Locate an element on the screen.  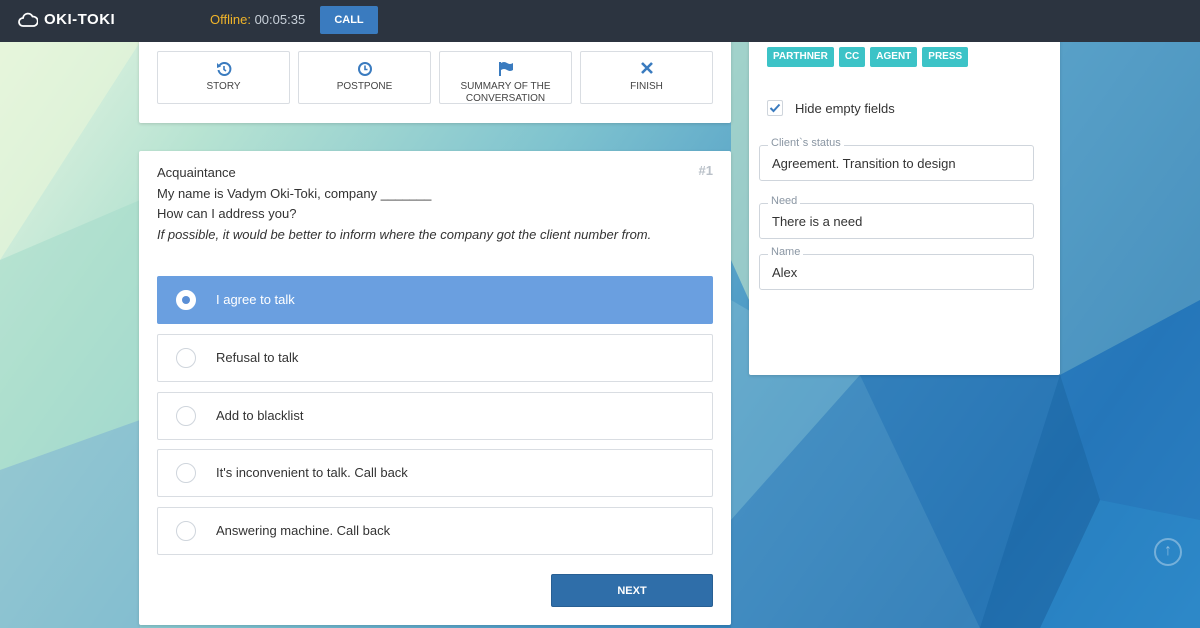
field-value: Alex is located at coordinates (785, 272).